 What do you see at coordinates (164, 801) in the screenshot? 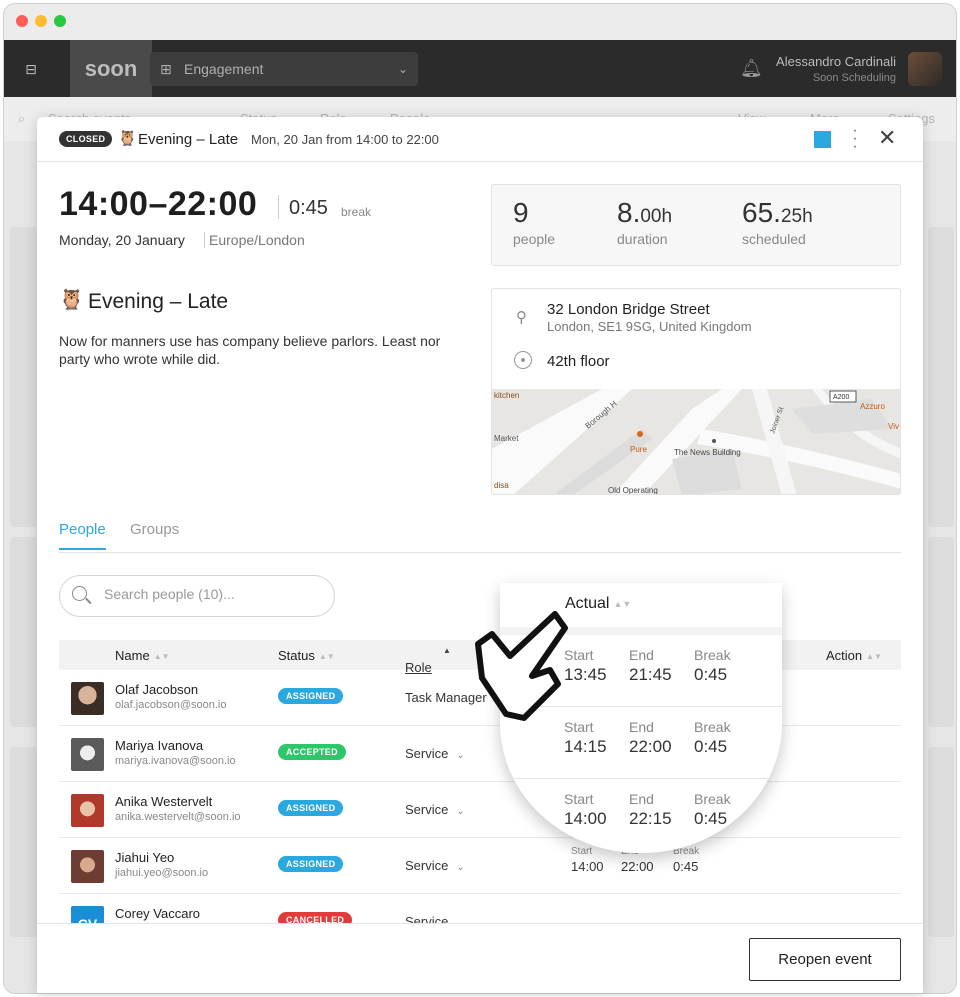
I see `person-name: Anika Westervelt` at bounding box center [164, 801].